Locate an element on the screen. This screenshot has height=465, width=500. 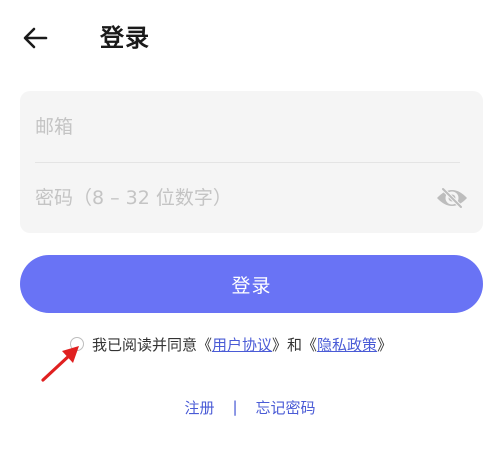
password-visibility-toggle is located at coordinates (452, 198).